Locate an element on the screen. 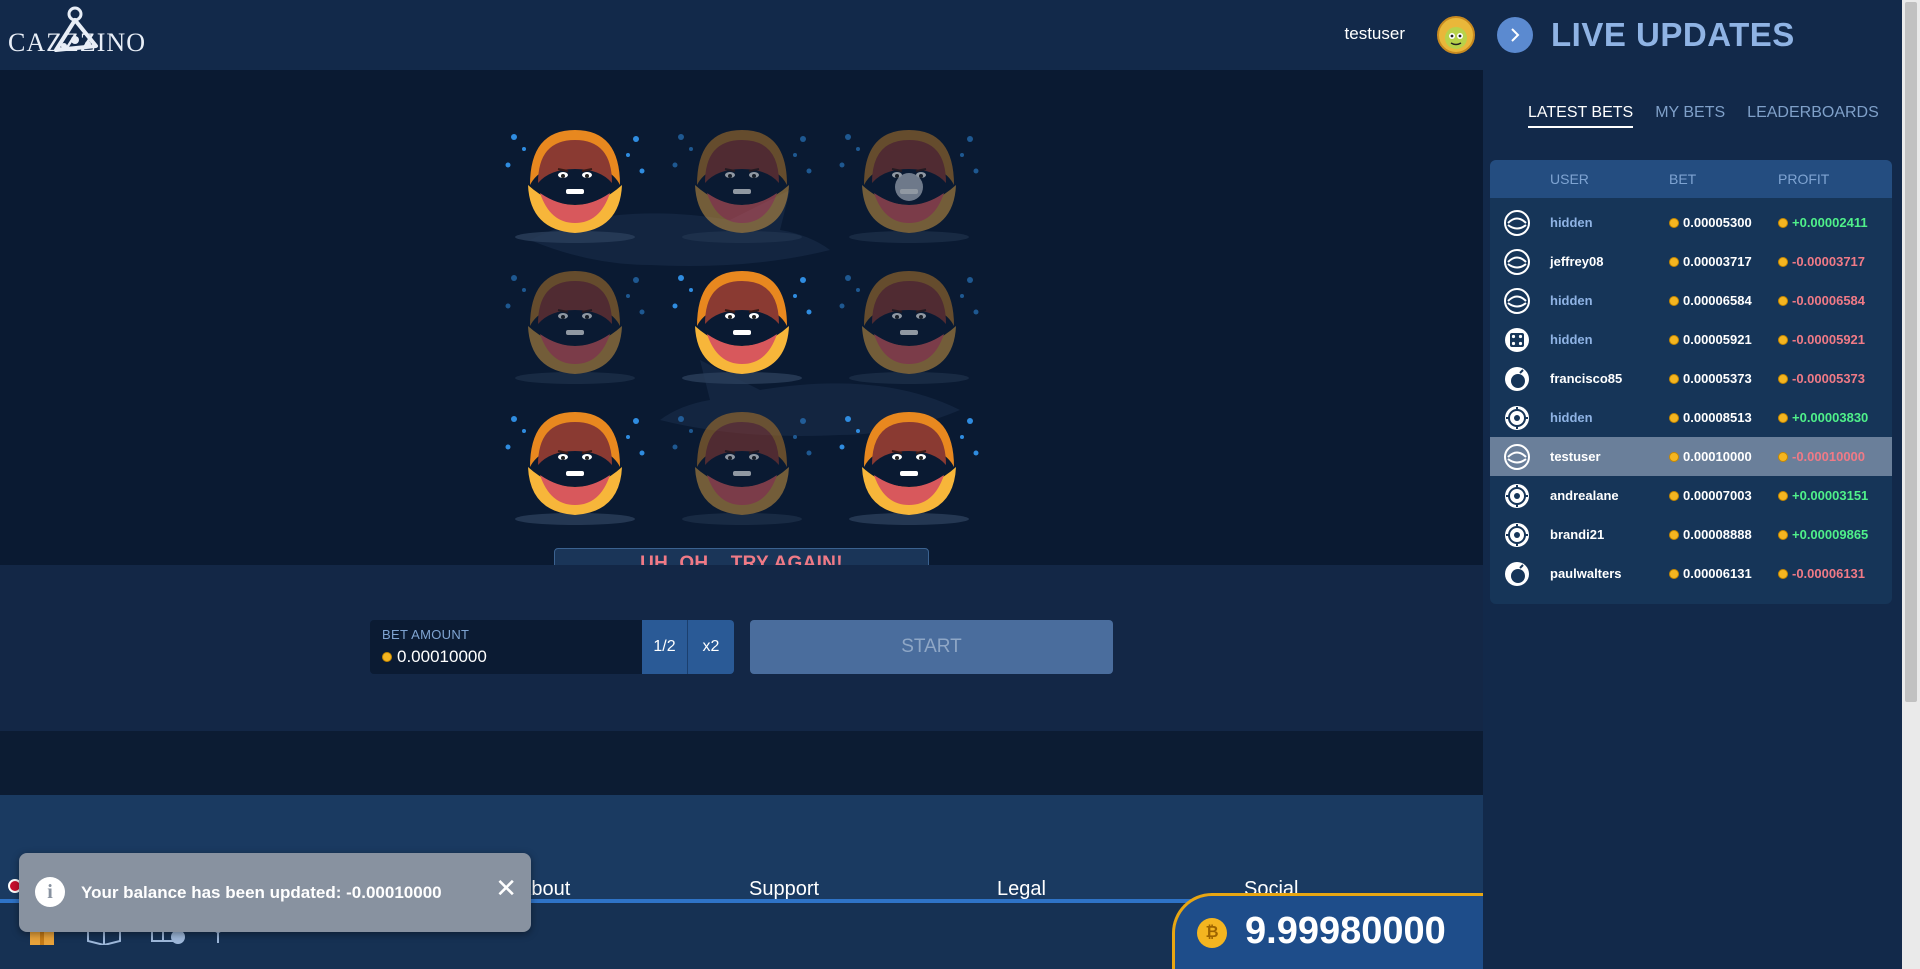  sidebar-tabs: LATEST BETS MY BETS LEADERBOARDS is located at coordinates (1703, 116).